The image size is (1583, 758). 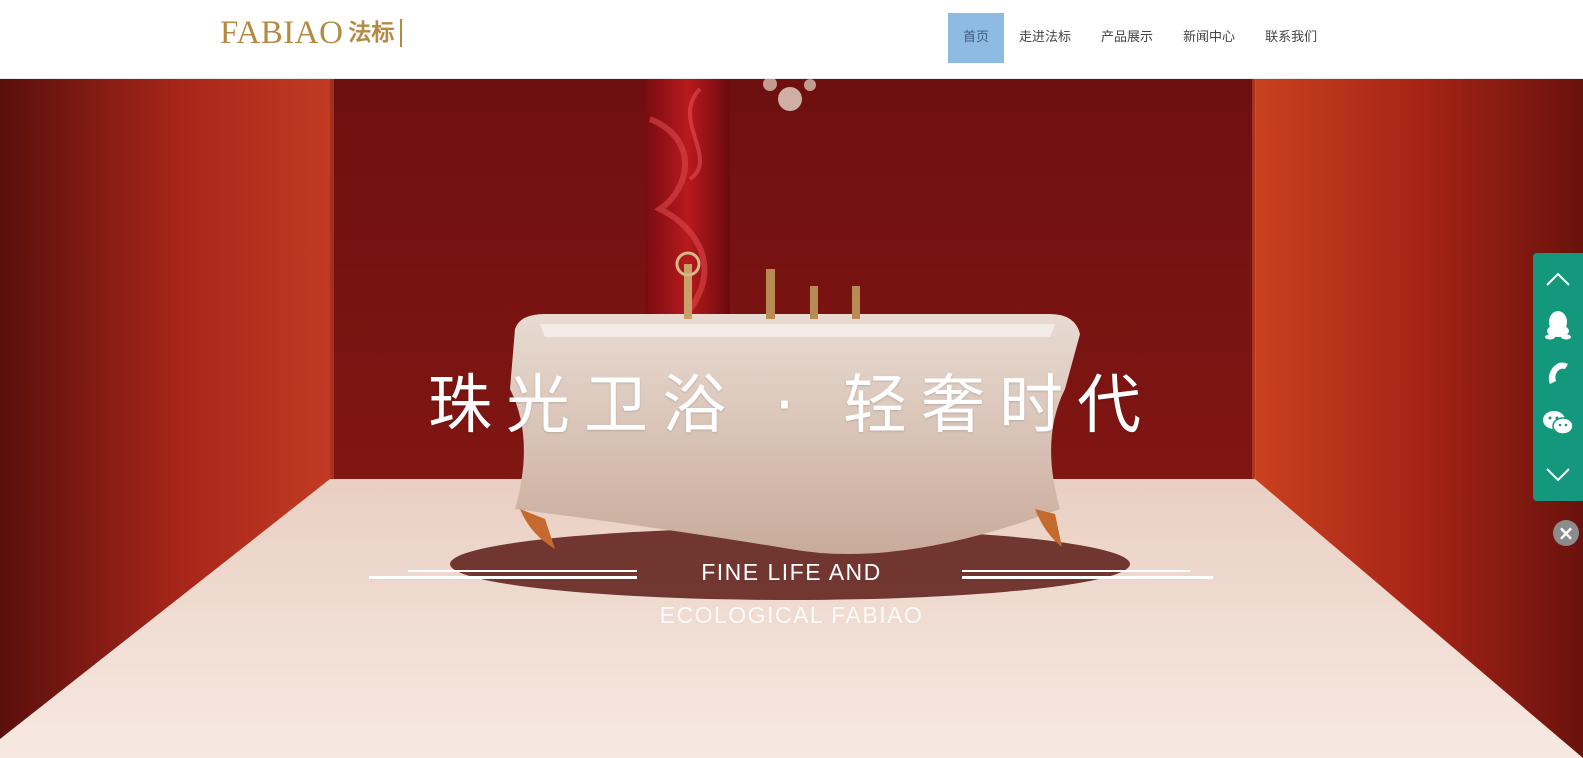 What do you see at coordinates (1291, 38) in the screenshot?
I see `nav-item-contact: 联系我们` at bounding box center [1291, 38].